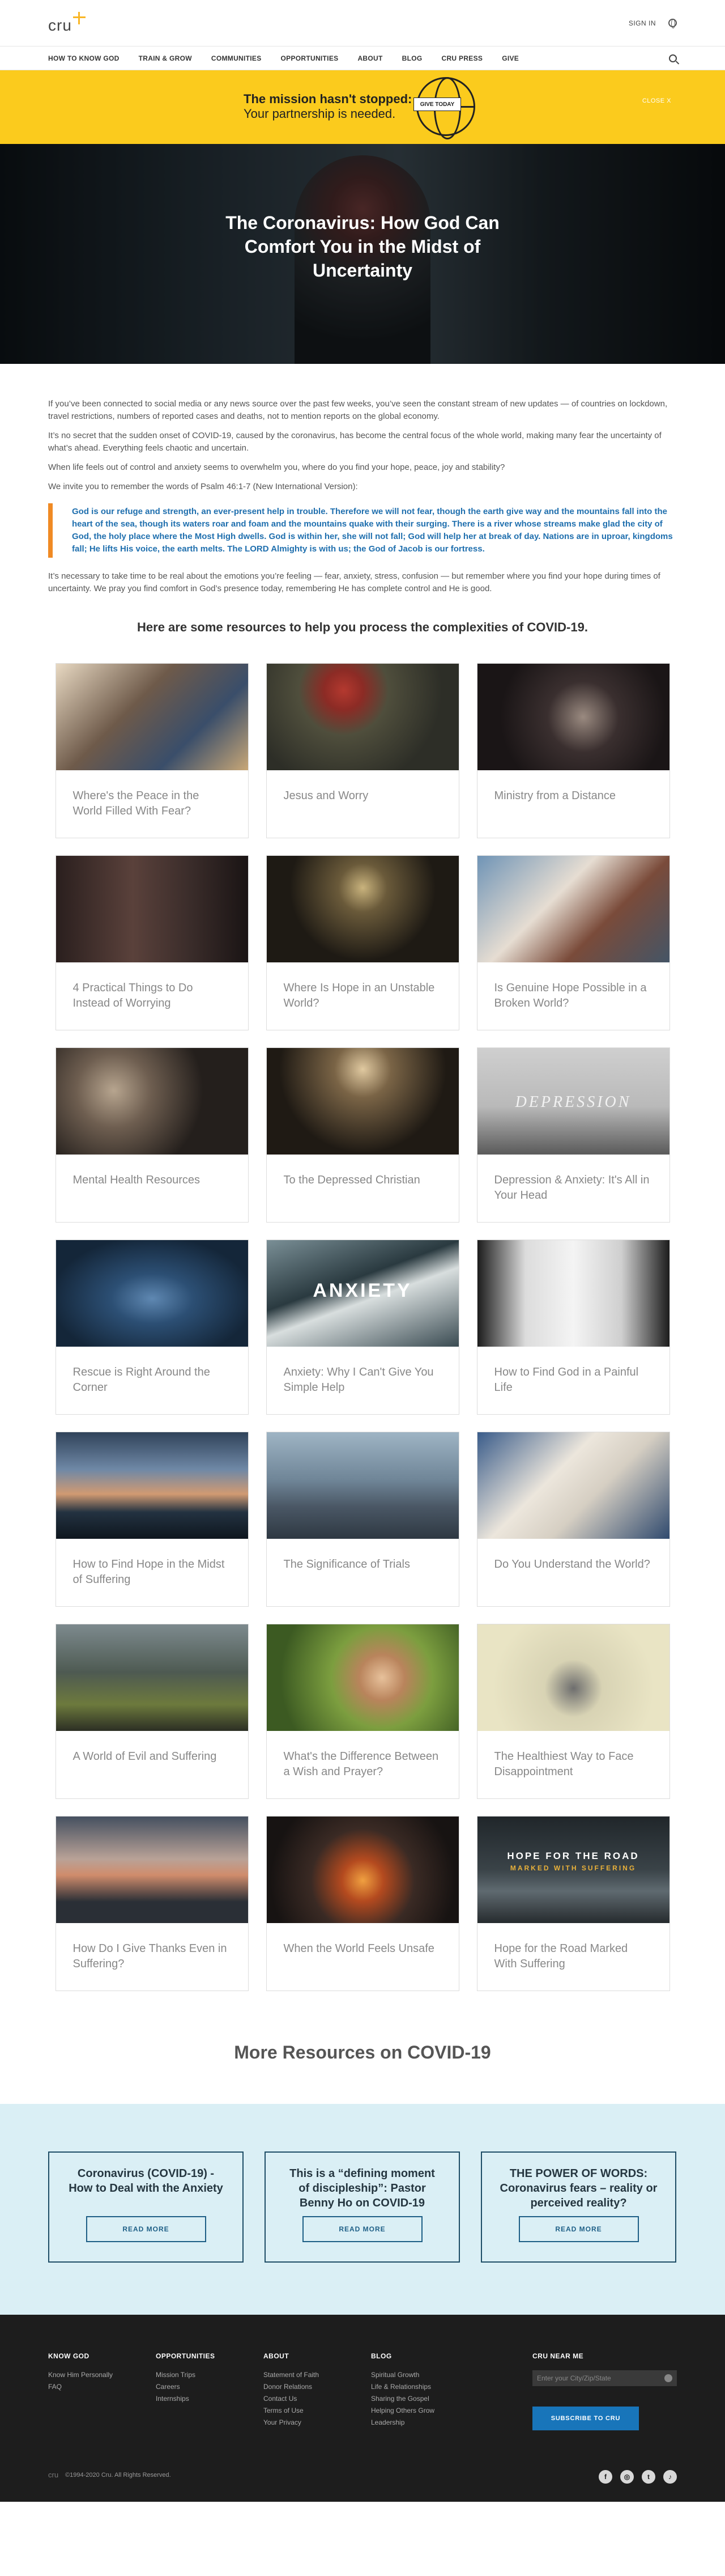 This screenshot has width=725, height=2576. I want to click on footer-link: Statement of Faith, so click(317, 2375).